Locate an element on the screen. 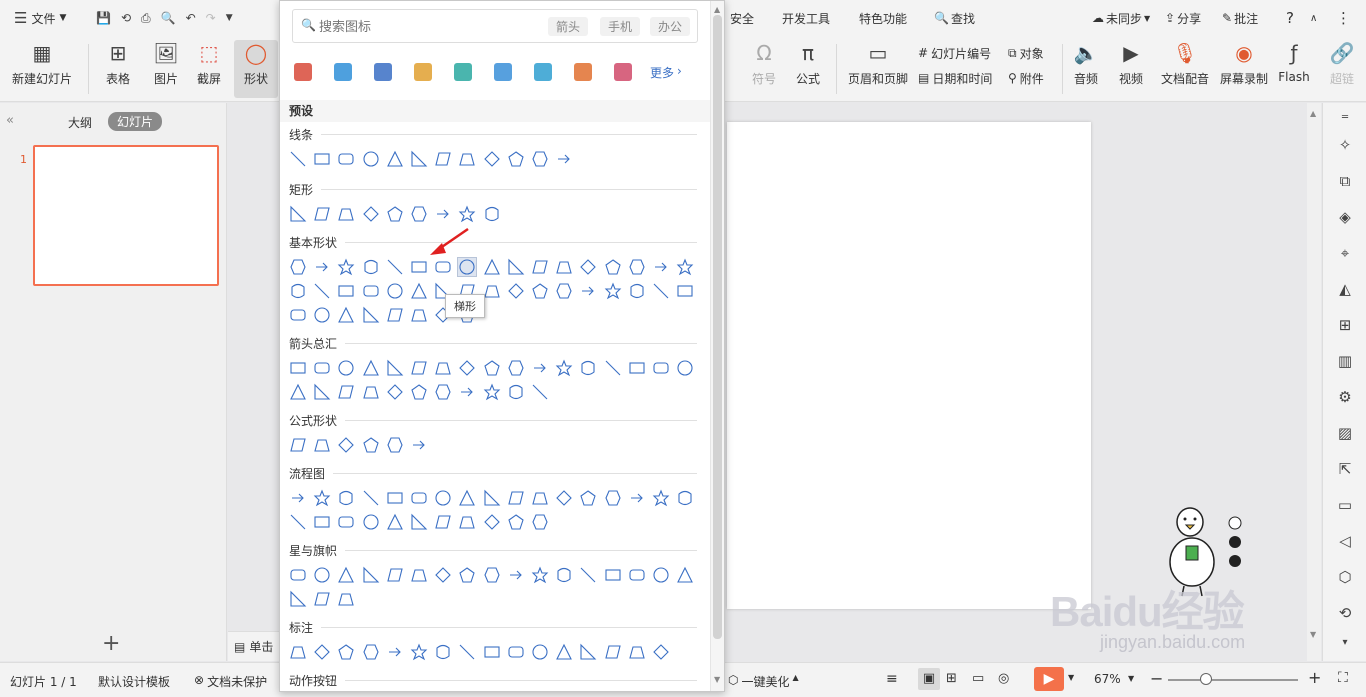 The height and width of the screenshot is (697, 1366). slide-thumbnail is located at coordinates (126, 215).